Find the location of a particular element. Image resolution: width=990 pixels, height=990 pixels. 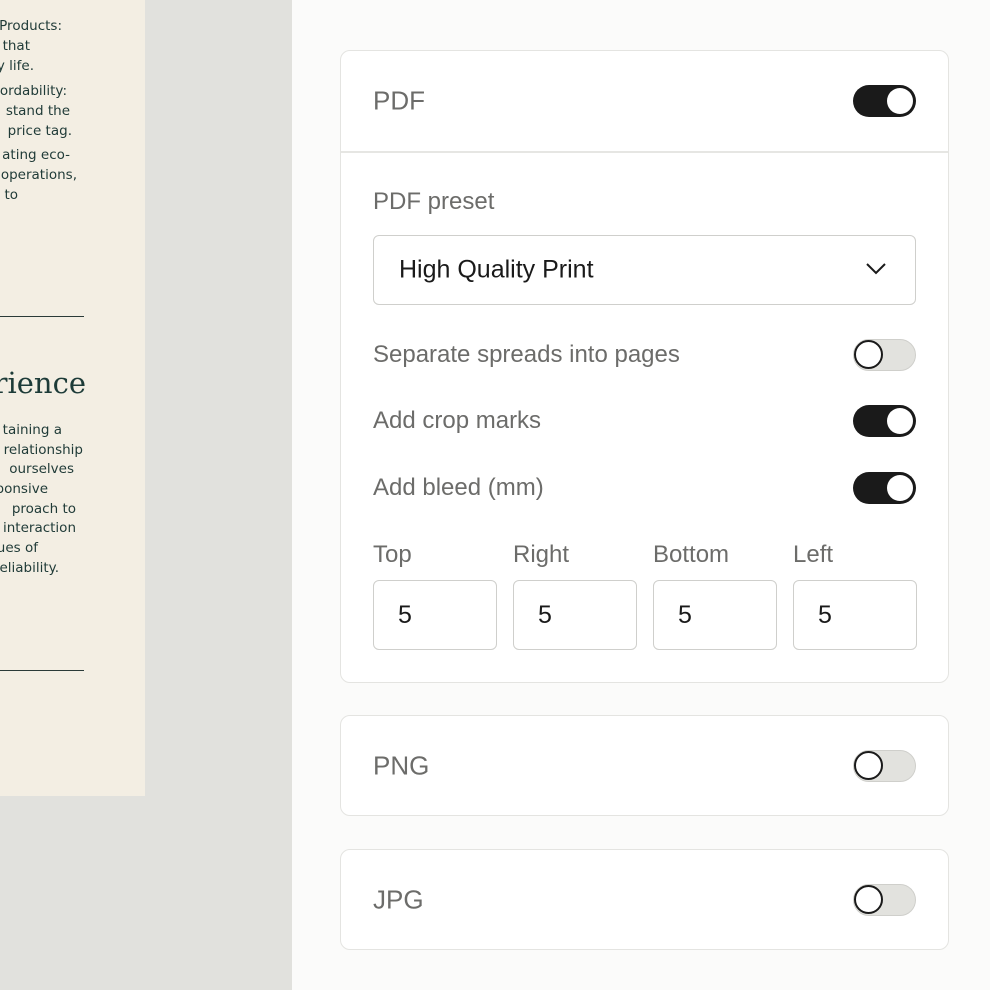

separate-spreads-label: Separate spreads into pages is located at coordinates (526, 354).